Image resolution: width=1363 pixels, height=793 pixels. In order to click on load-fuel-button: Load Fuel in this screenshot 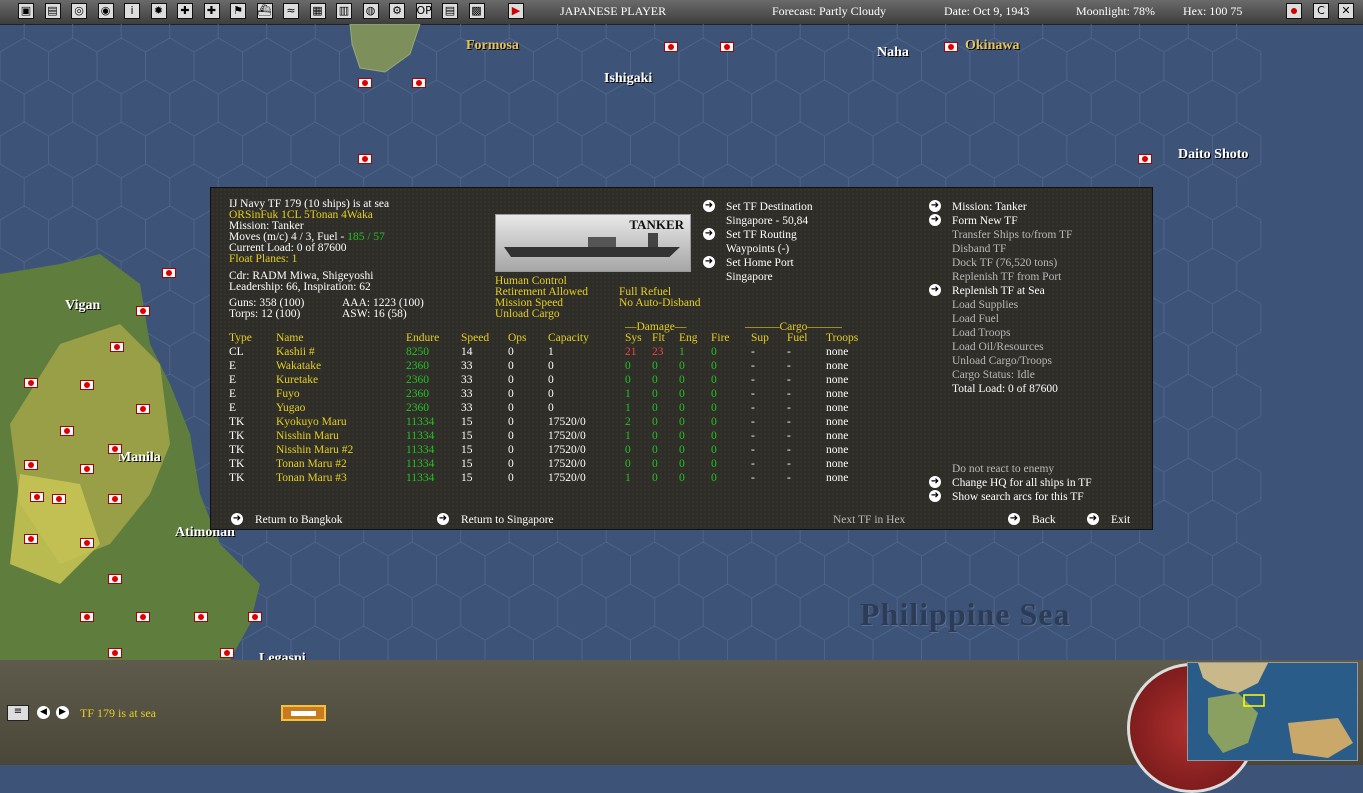, I will do `click(975, 319)`.